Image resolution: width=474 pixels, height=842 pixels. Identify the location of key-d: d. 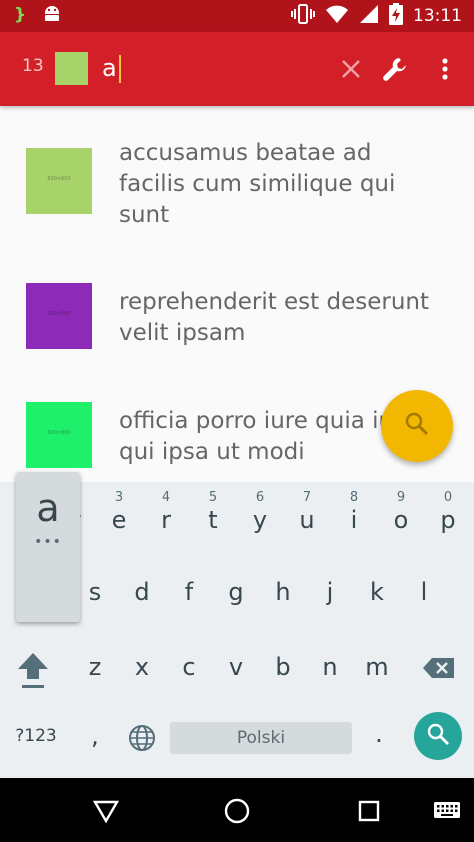
(142, 592).